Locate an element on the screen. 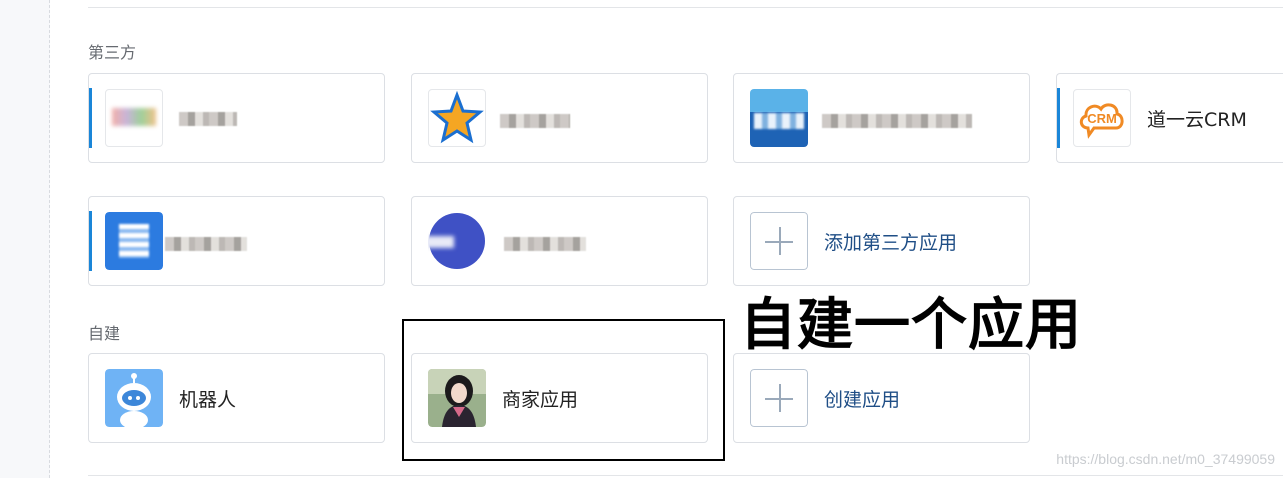 The height and width of the screenshot is (478, 1283). blue-app-icon is located at coordinates (134, 241).